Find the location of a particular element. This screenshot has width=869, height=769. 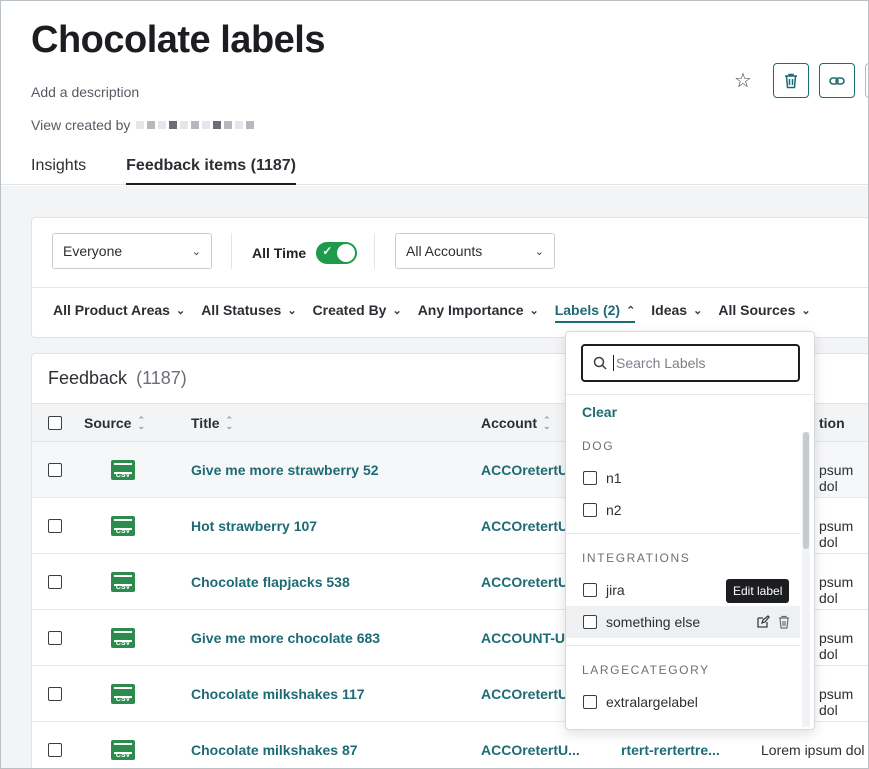

filter-statuses: All Statuses ⌄ is located at coordinates (248, 310).